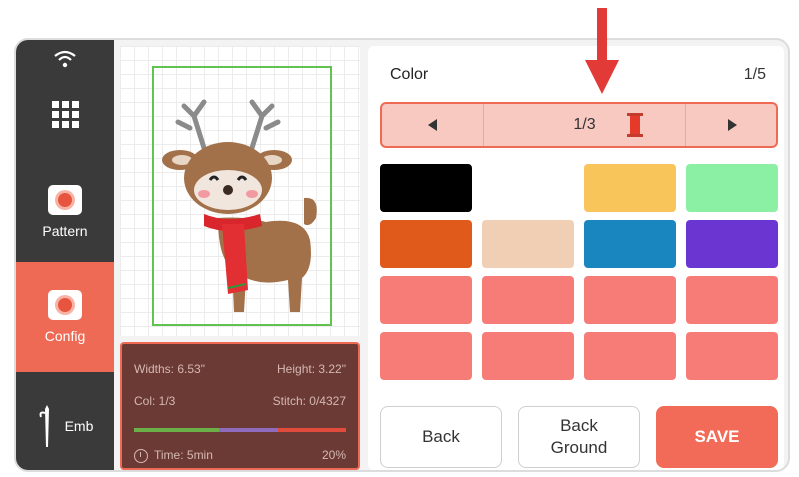 Image resolution: width=799 pixels, height=477 pixels. What do you see at coordinates (240, 430) in the screenshot?
I see `color-progress-bar` at bounding box center [240, 430].